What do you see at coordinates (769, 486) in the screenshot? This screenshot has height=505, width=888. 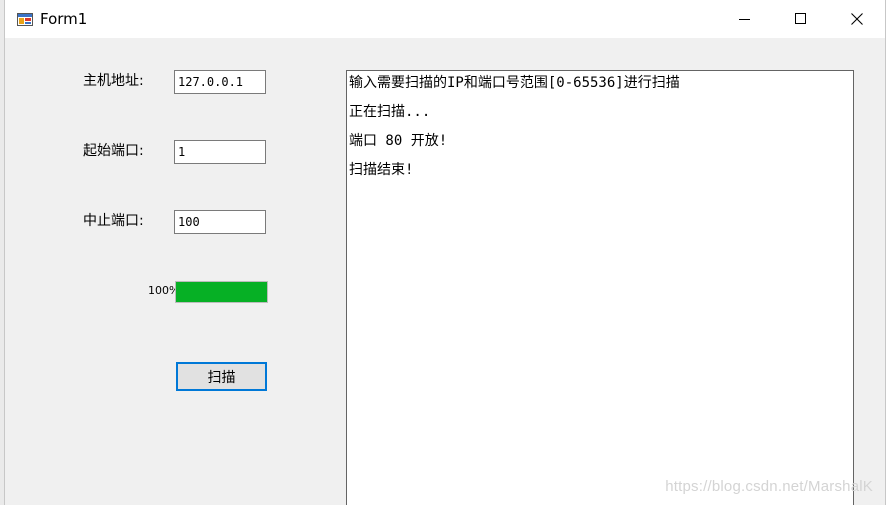 I see `watermark-text: https://blog.csdn.net/MarshalK` at bounding box center [769, 486].